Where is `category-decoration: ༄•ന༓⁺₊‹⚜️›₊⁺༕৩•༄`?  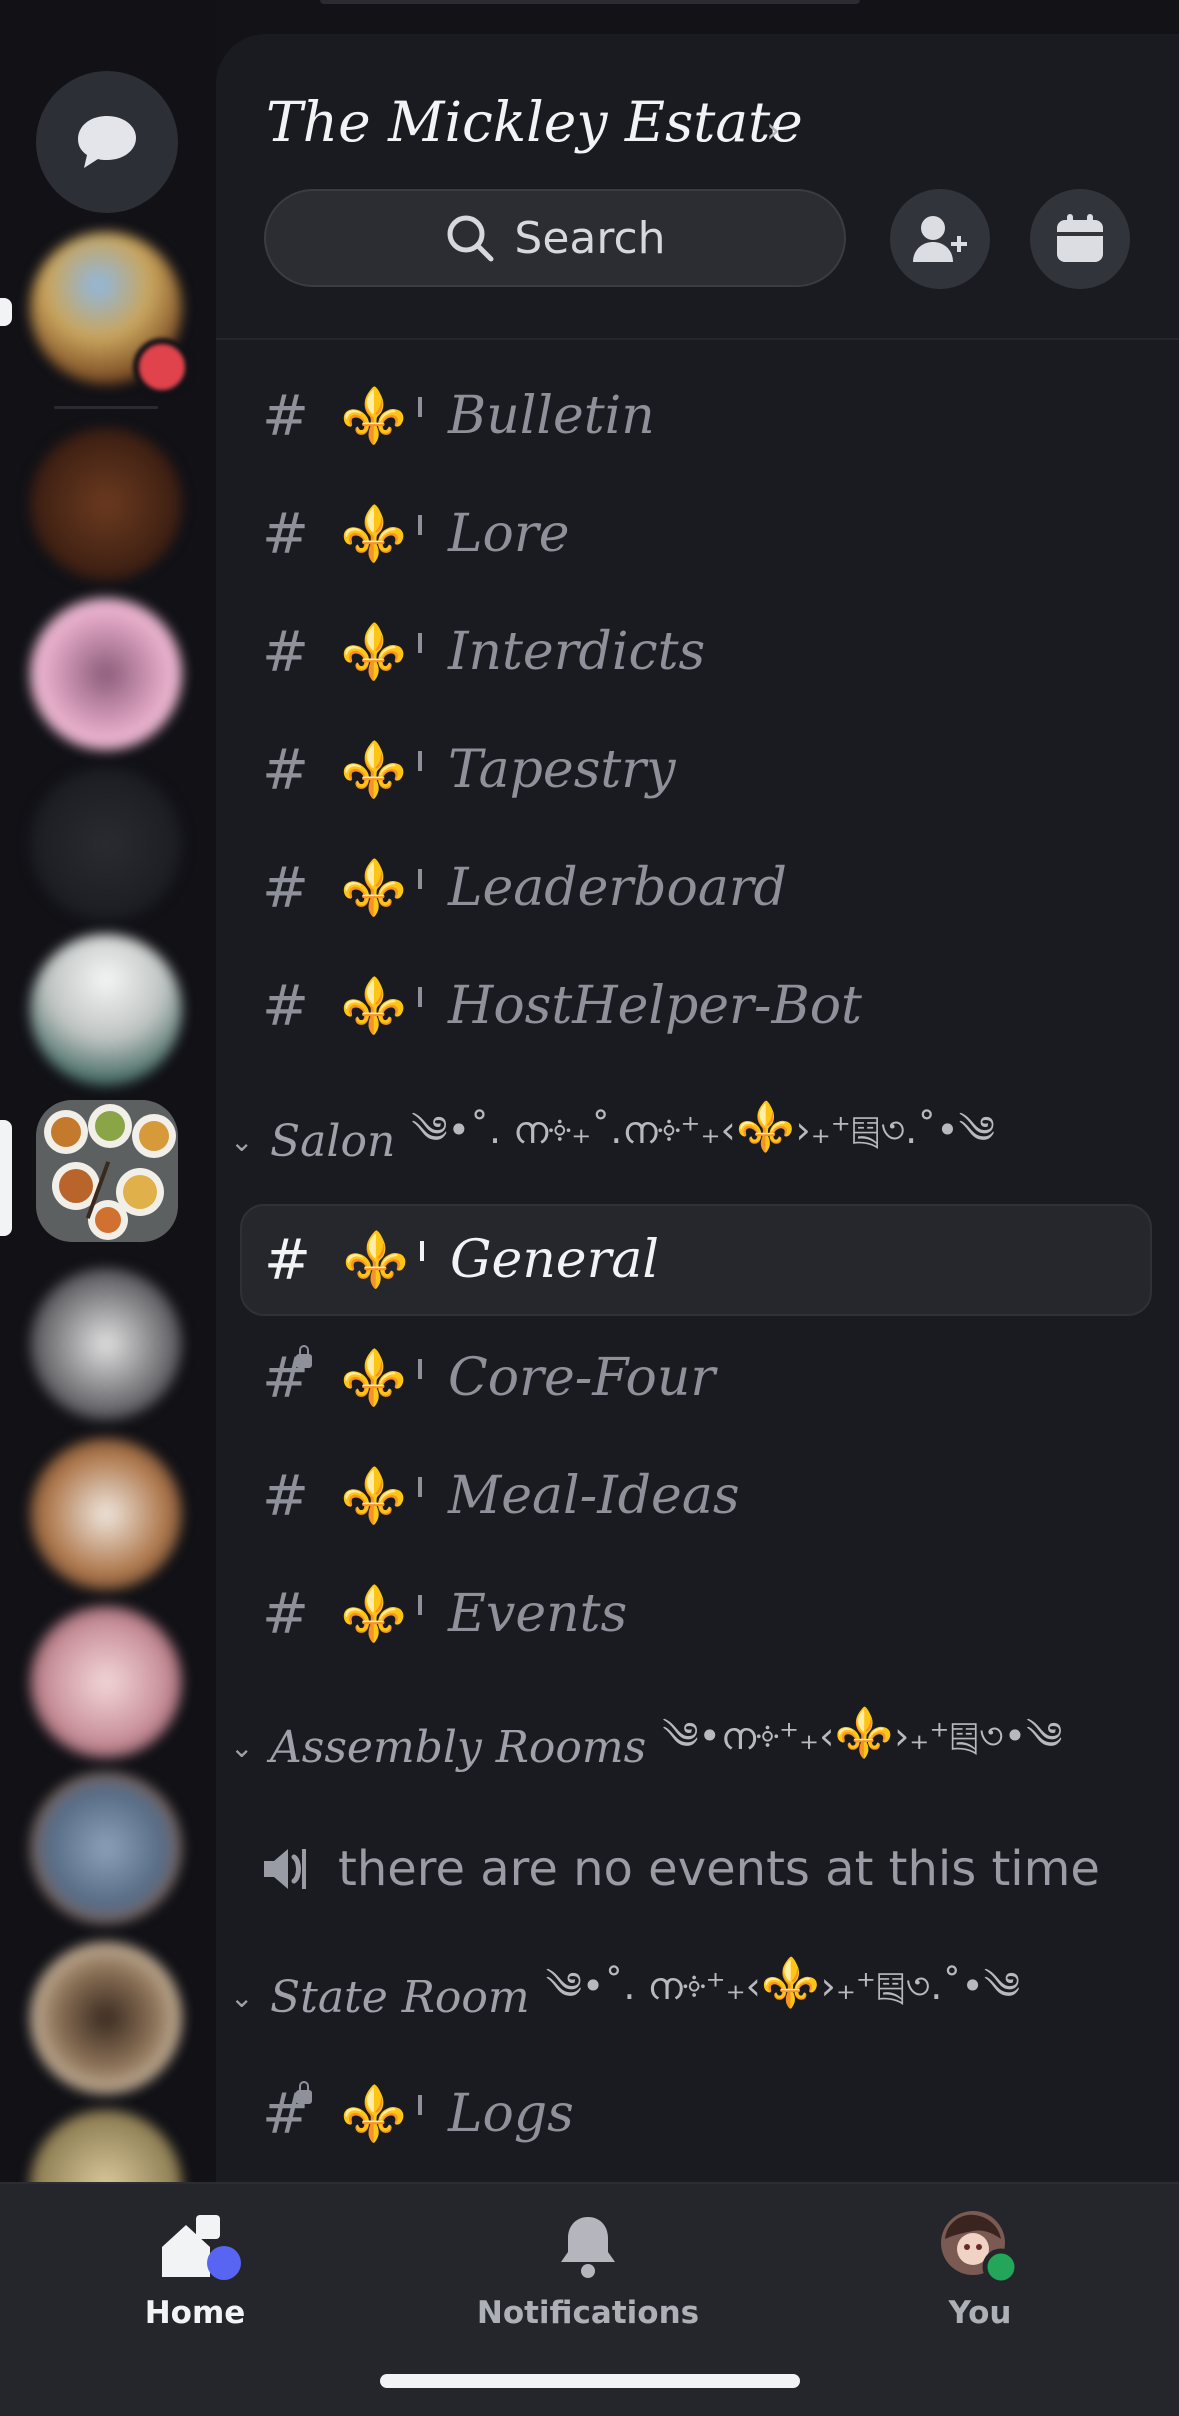 category-decoration: ༄•ന༓⁺₊‹⚜️›₊⁺༕৩•༄ is located at coordinates (862, 1747).